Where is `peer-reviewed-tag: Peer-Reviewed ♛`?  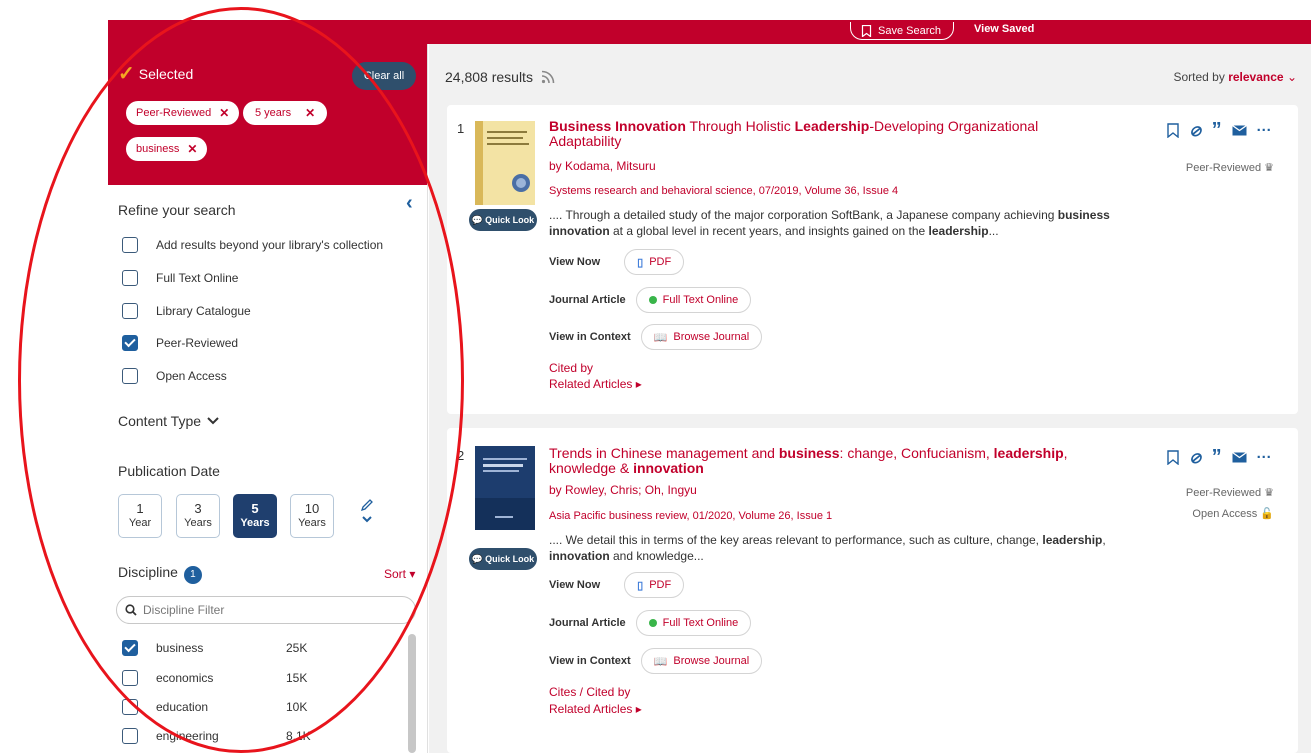 peer-reviewed-tag: Peer-Reviewed ♛ is located at coordinates (1230, 492).